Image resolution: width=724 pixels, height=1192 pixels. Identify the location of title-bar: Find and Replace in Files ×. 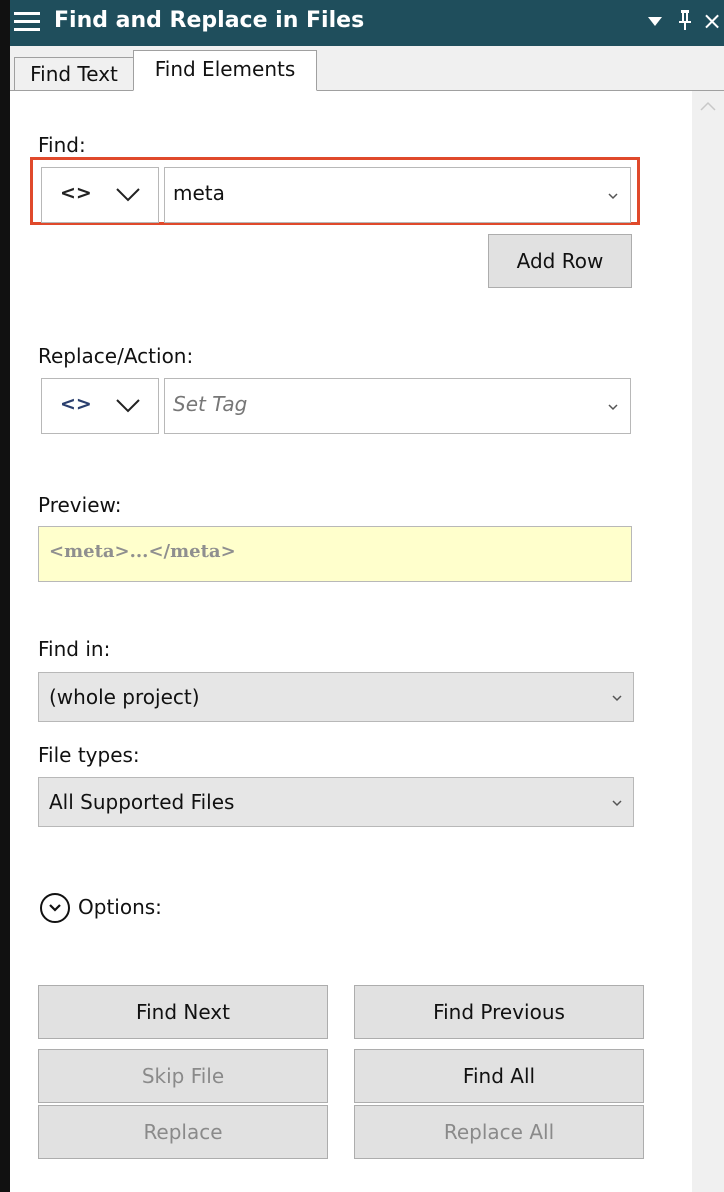
(367, 23).